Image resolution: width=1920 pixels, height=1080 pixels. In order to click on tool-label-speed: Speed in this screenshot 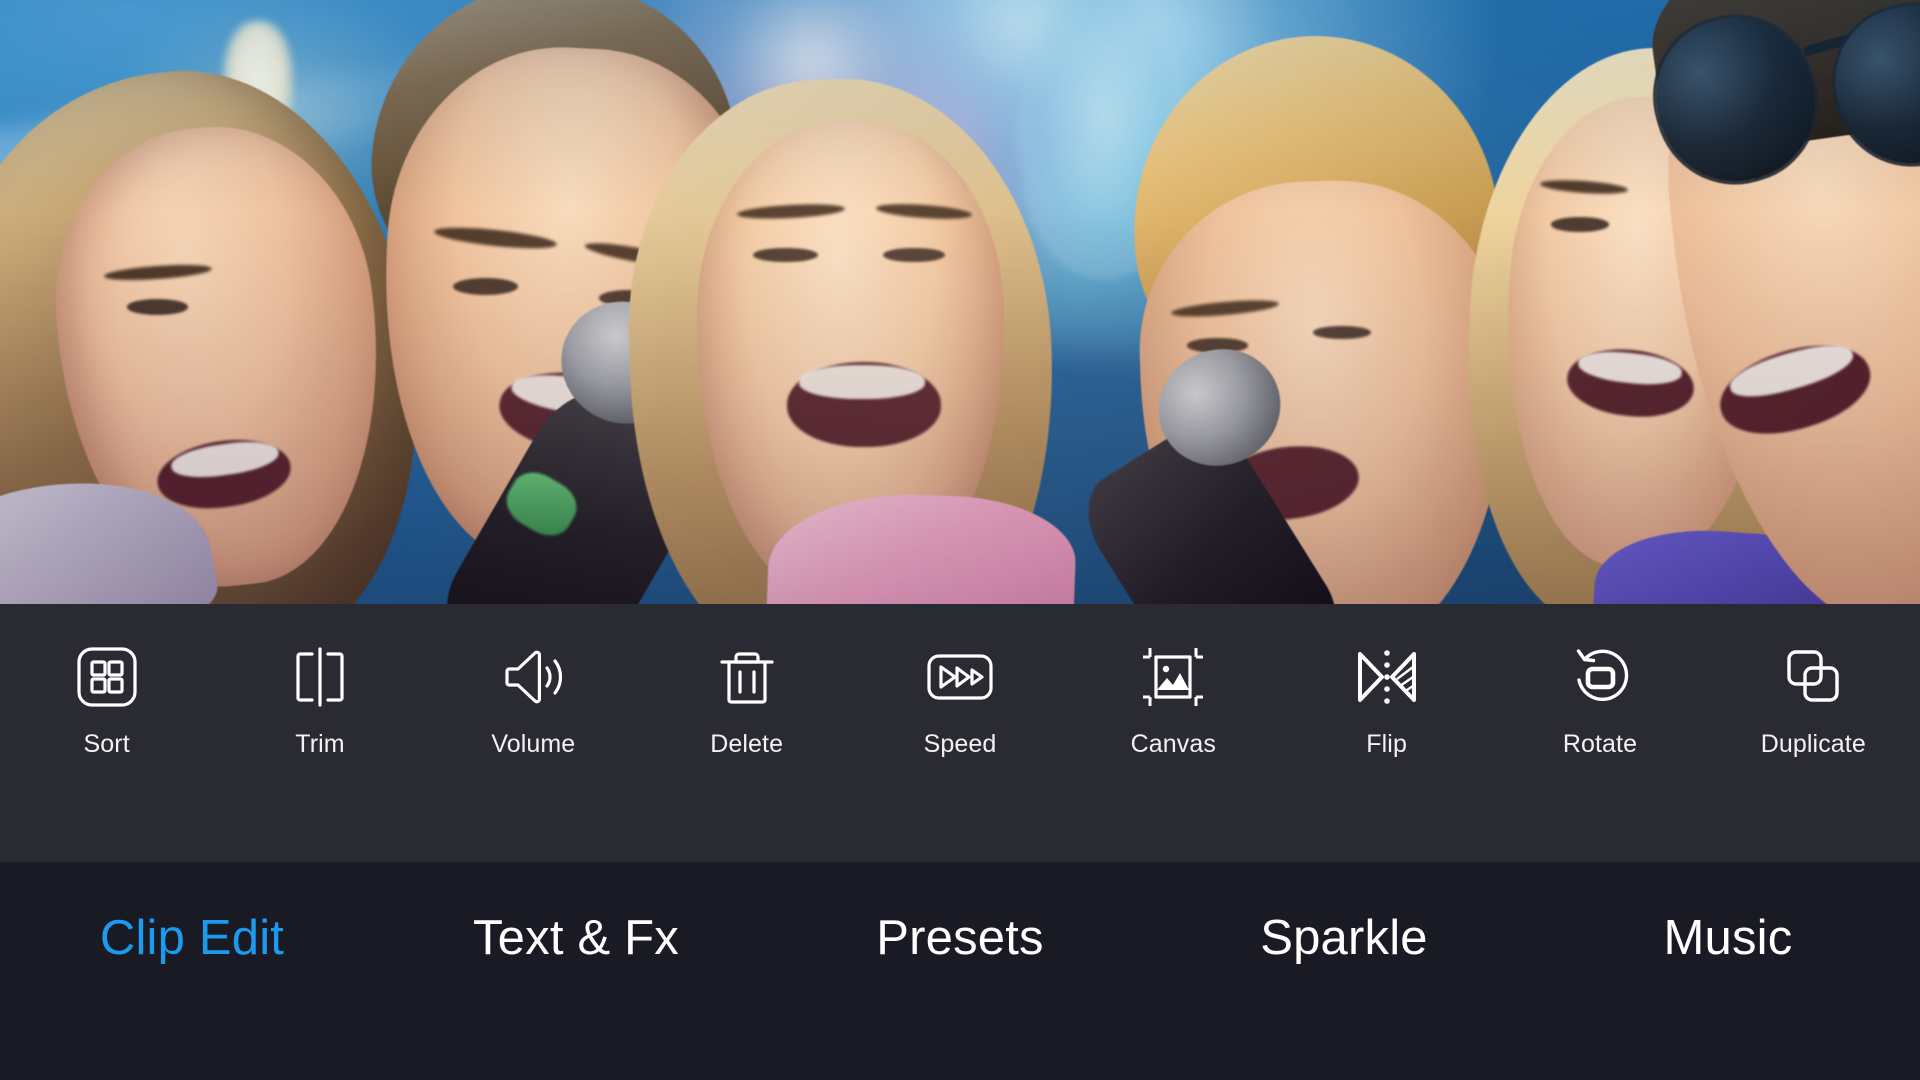, I will do `click(960, 744)`.